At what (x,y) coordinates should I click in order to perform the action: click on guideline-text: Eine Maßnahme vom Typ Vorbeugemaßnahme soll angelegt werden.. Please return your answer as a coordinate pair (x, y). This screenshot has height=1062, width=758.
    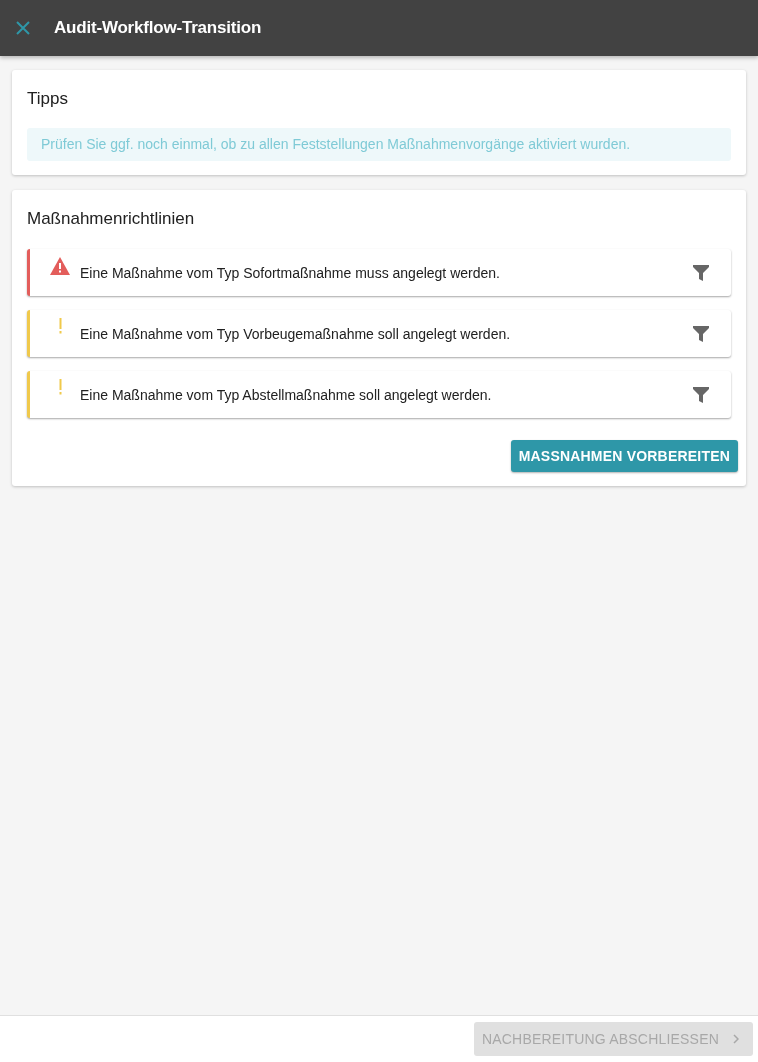
    Looking at the image, I should click on (296, 333).